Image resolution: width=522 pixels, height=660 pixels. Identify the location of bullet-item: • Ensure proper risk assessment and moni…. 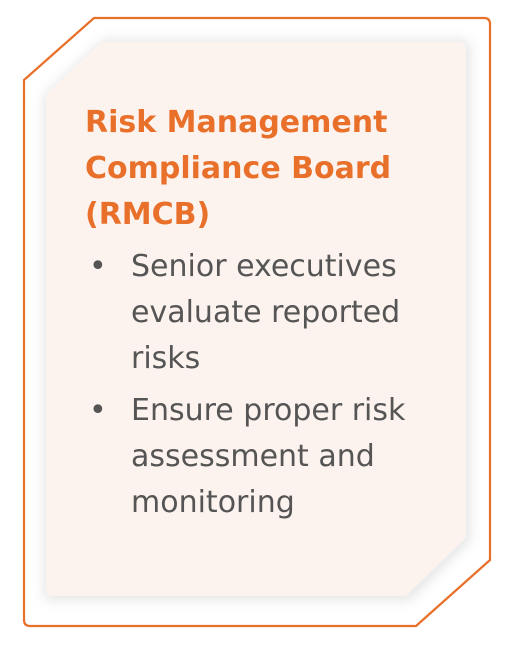
(270, 457).